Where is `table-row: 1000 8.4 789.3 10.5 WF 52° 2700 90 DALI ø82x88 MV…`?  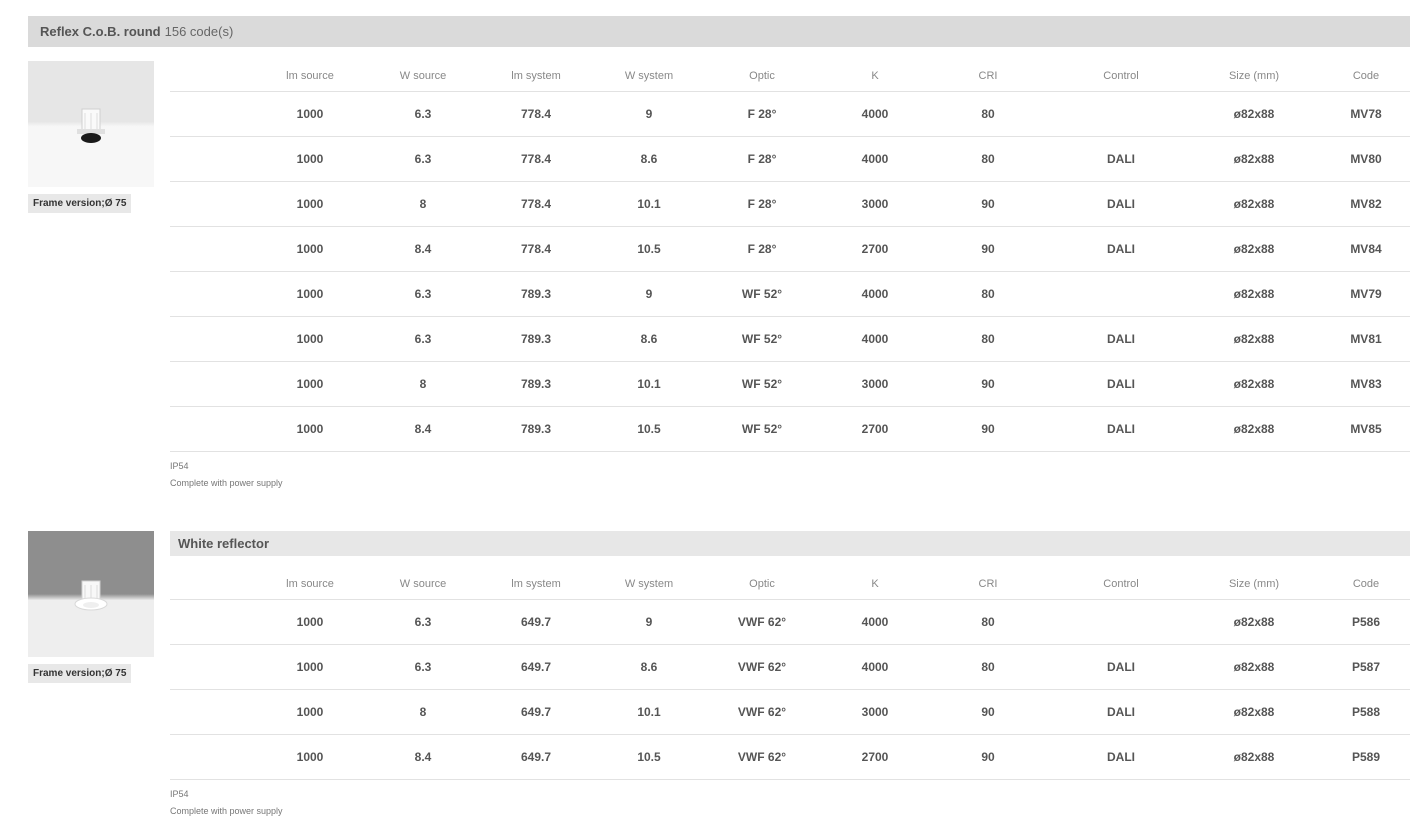
table-row: 1000 8.4 789.3 10.5 WF 52° 2700 90 DALI ø82x88 MV… is located at coordinates (790, 429).